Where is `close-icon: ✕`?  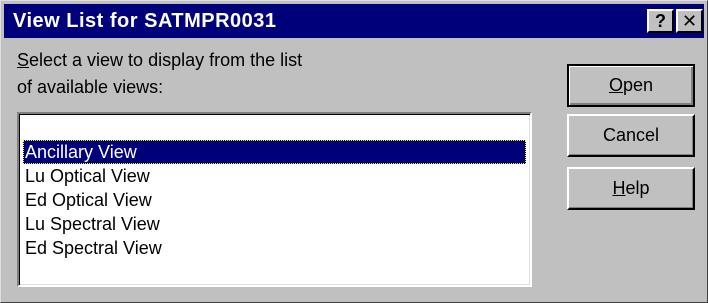
close-icon: ✕ is located at coordinates (689, 21).